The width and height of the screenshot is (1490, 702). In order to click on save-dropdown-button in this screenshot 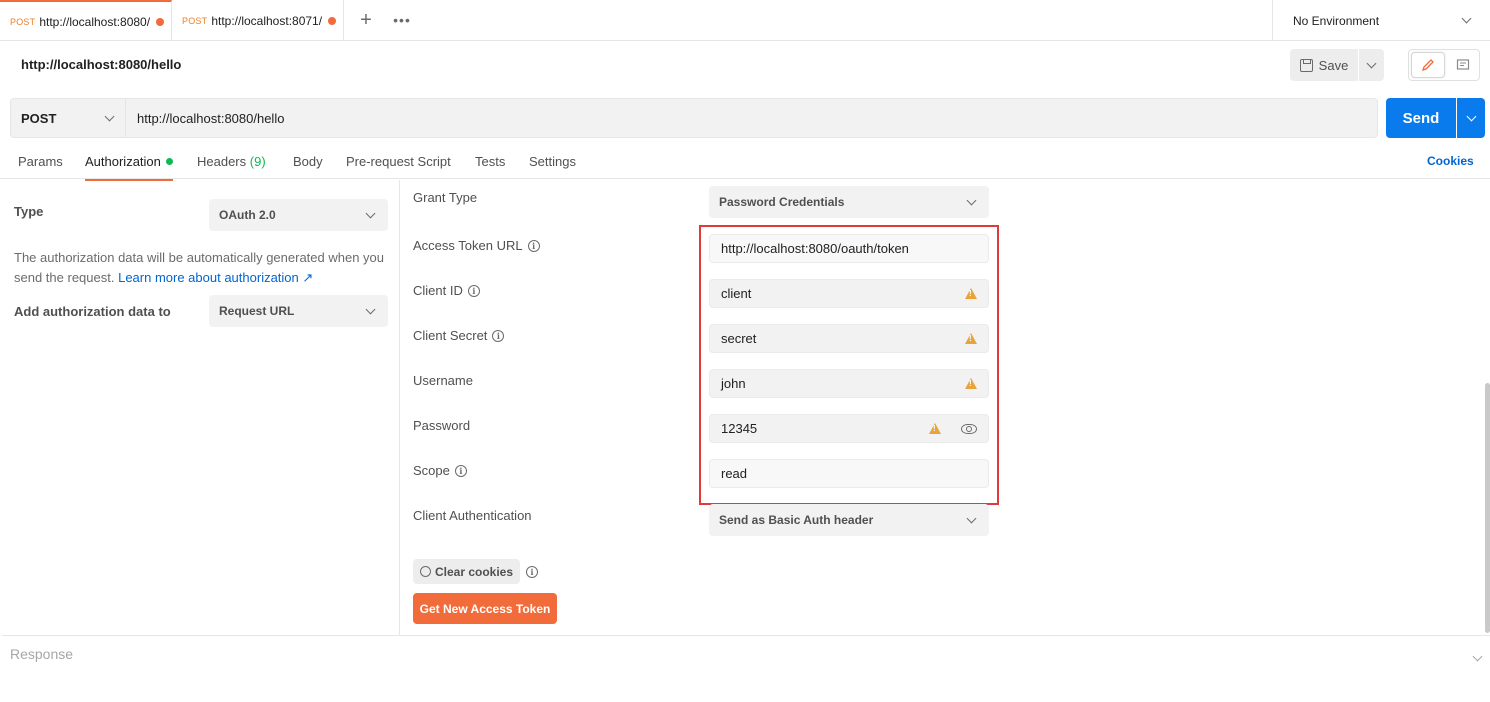, I will do `click(1371, 65)`.